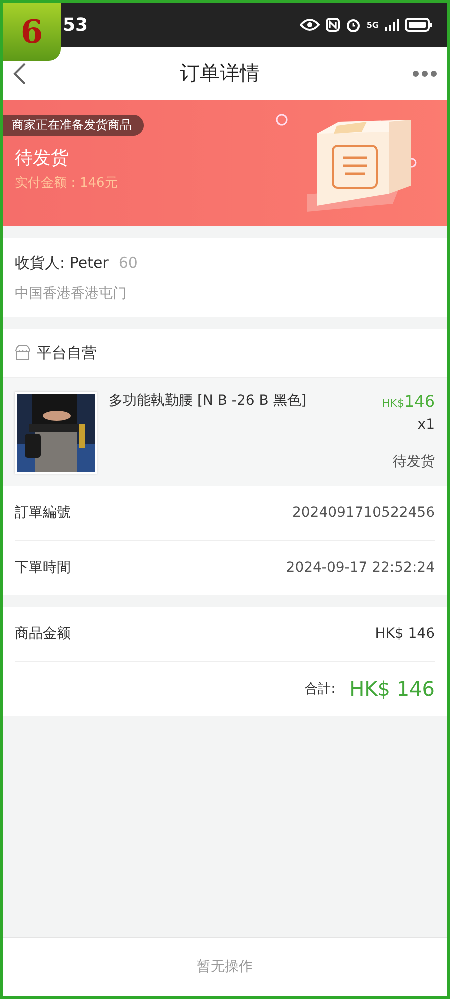 This screenshot has width=450, height=999. Describe the element at coordinates (67, 353) in the screenshot. I see `store-name: 平台自营` at that location.